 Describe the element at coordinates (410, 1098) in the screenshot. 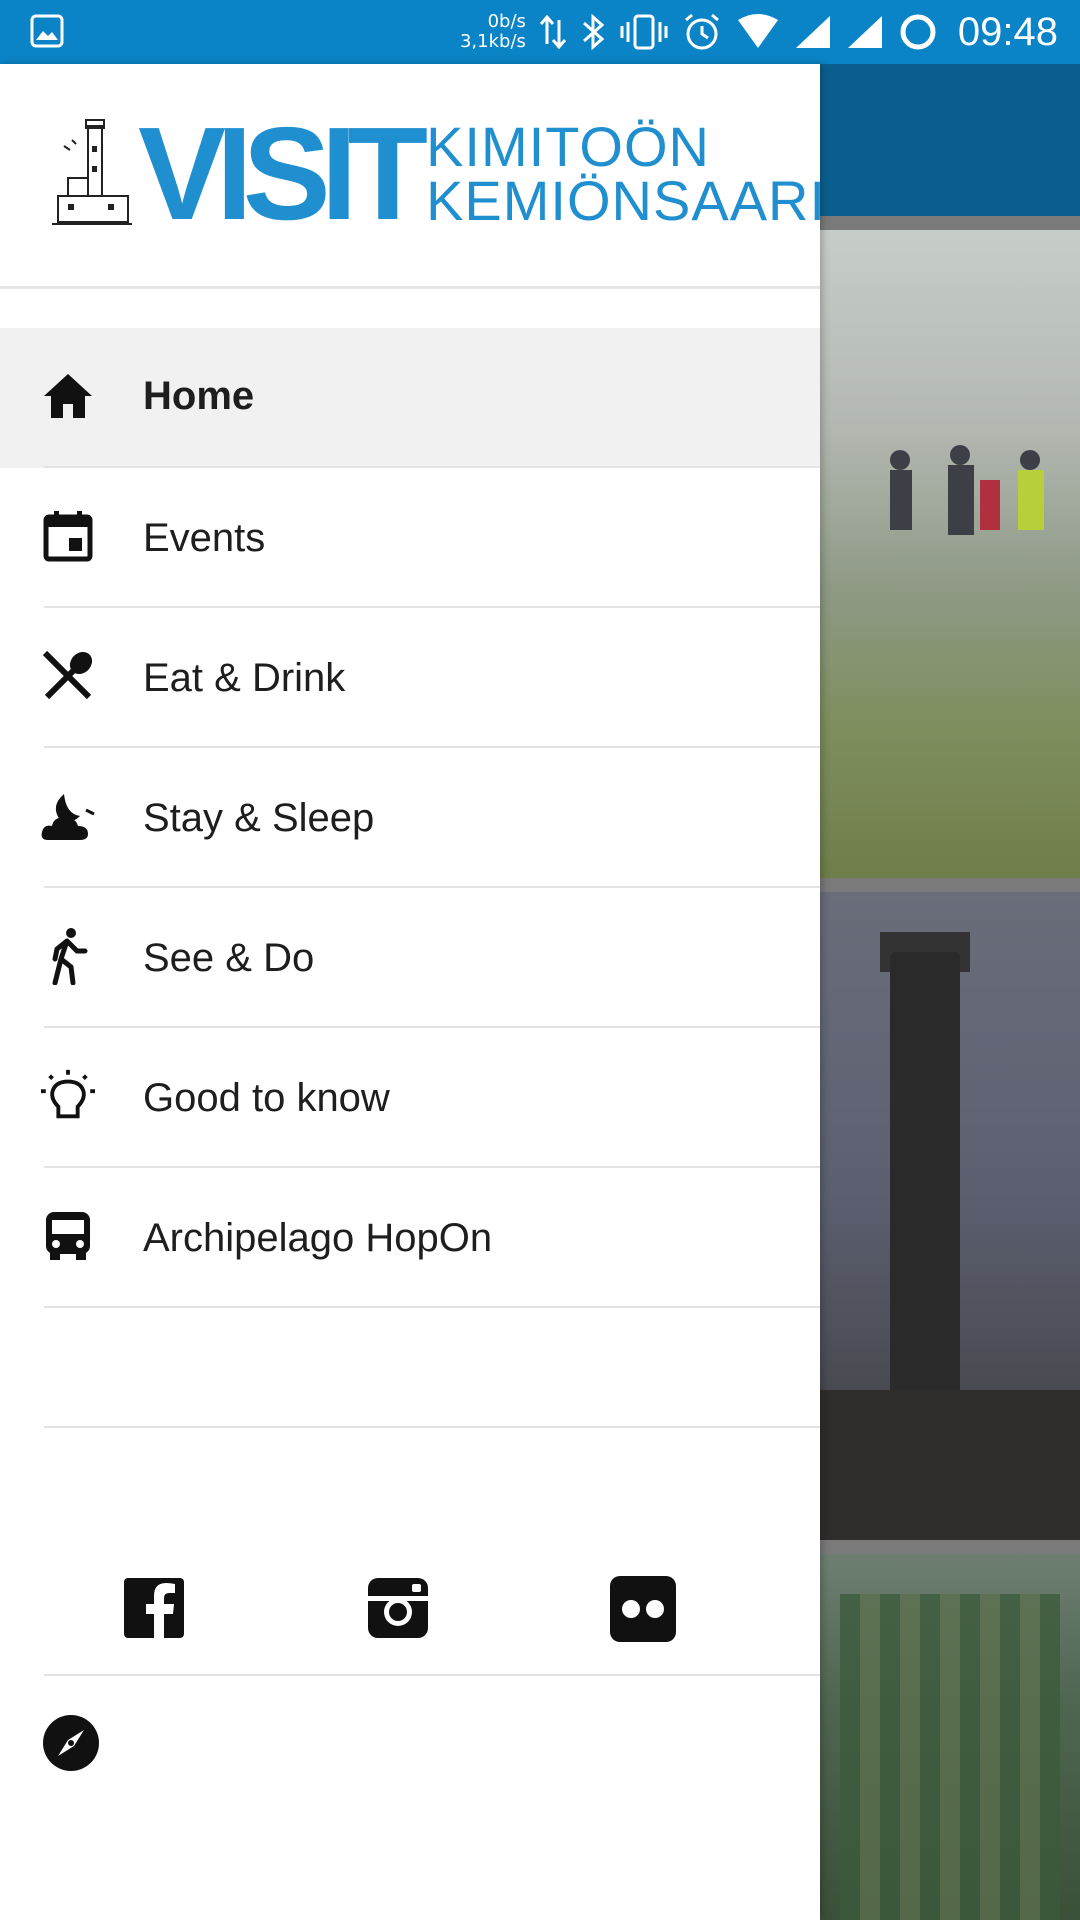

I see `menu-item-good-to-know: Good to know` at that location.